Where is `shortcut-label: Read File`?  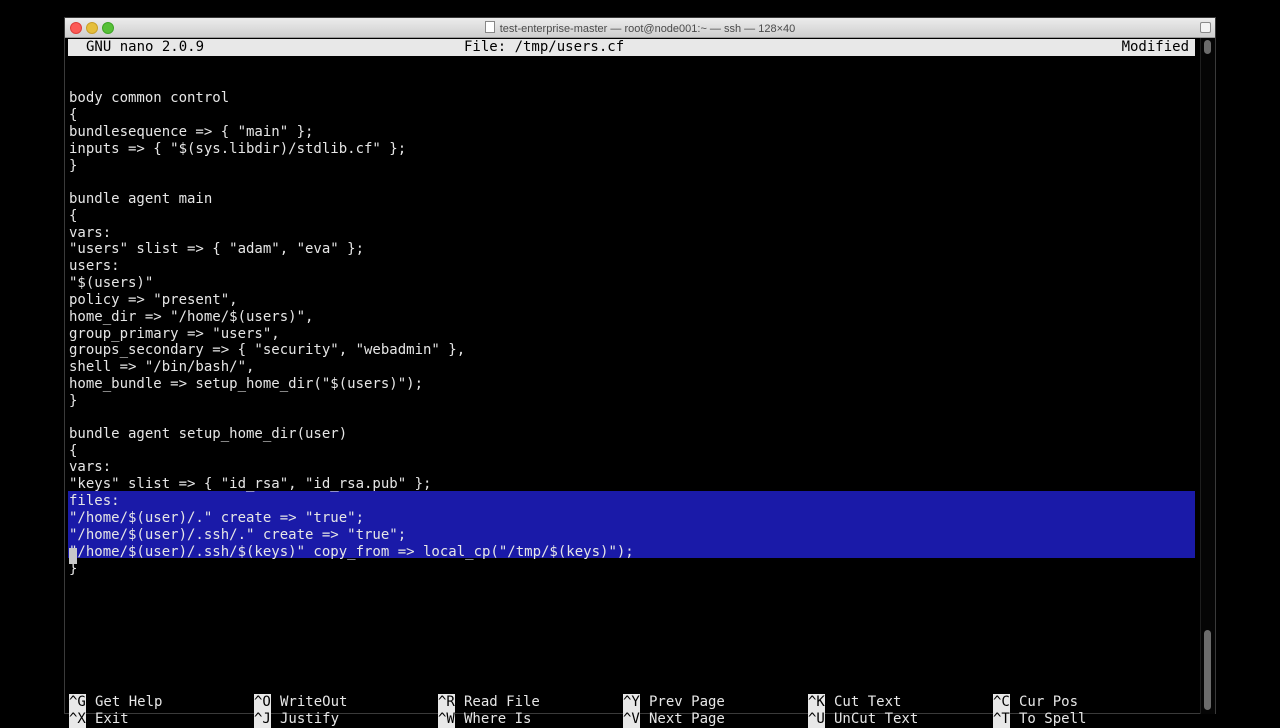 shortcut-label: Read File is located at coordinates (502, 702).